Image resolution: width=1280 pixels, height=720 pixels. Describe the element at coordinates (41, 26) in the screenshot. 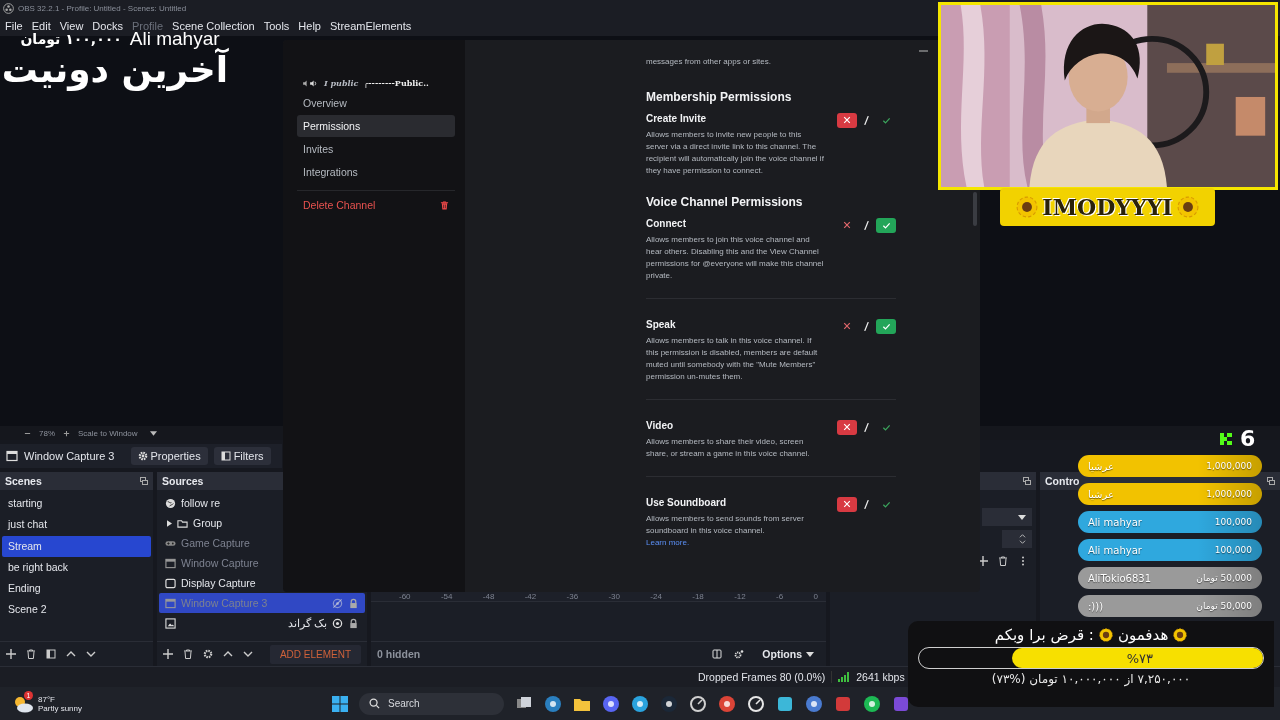

I see `menu-item: Edit` at that location.